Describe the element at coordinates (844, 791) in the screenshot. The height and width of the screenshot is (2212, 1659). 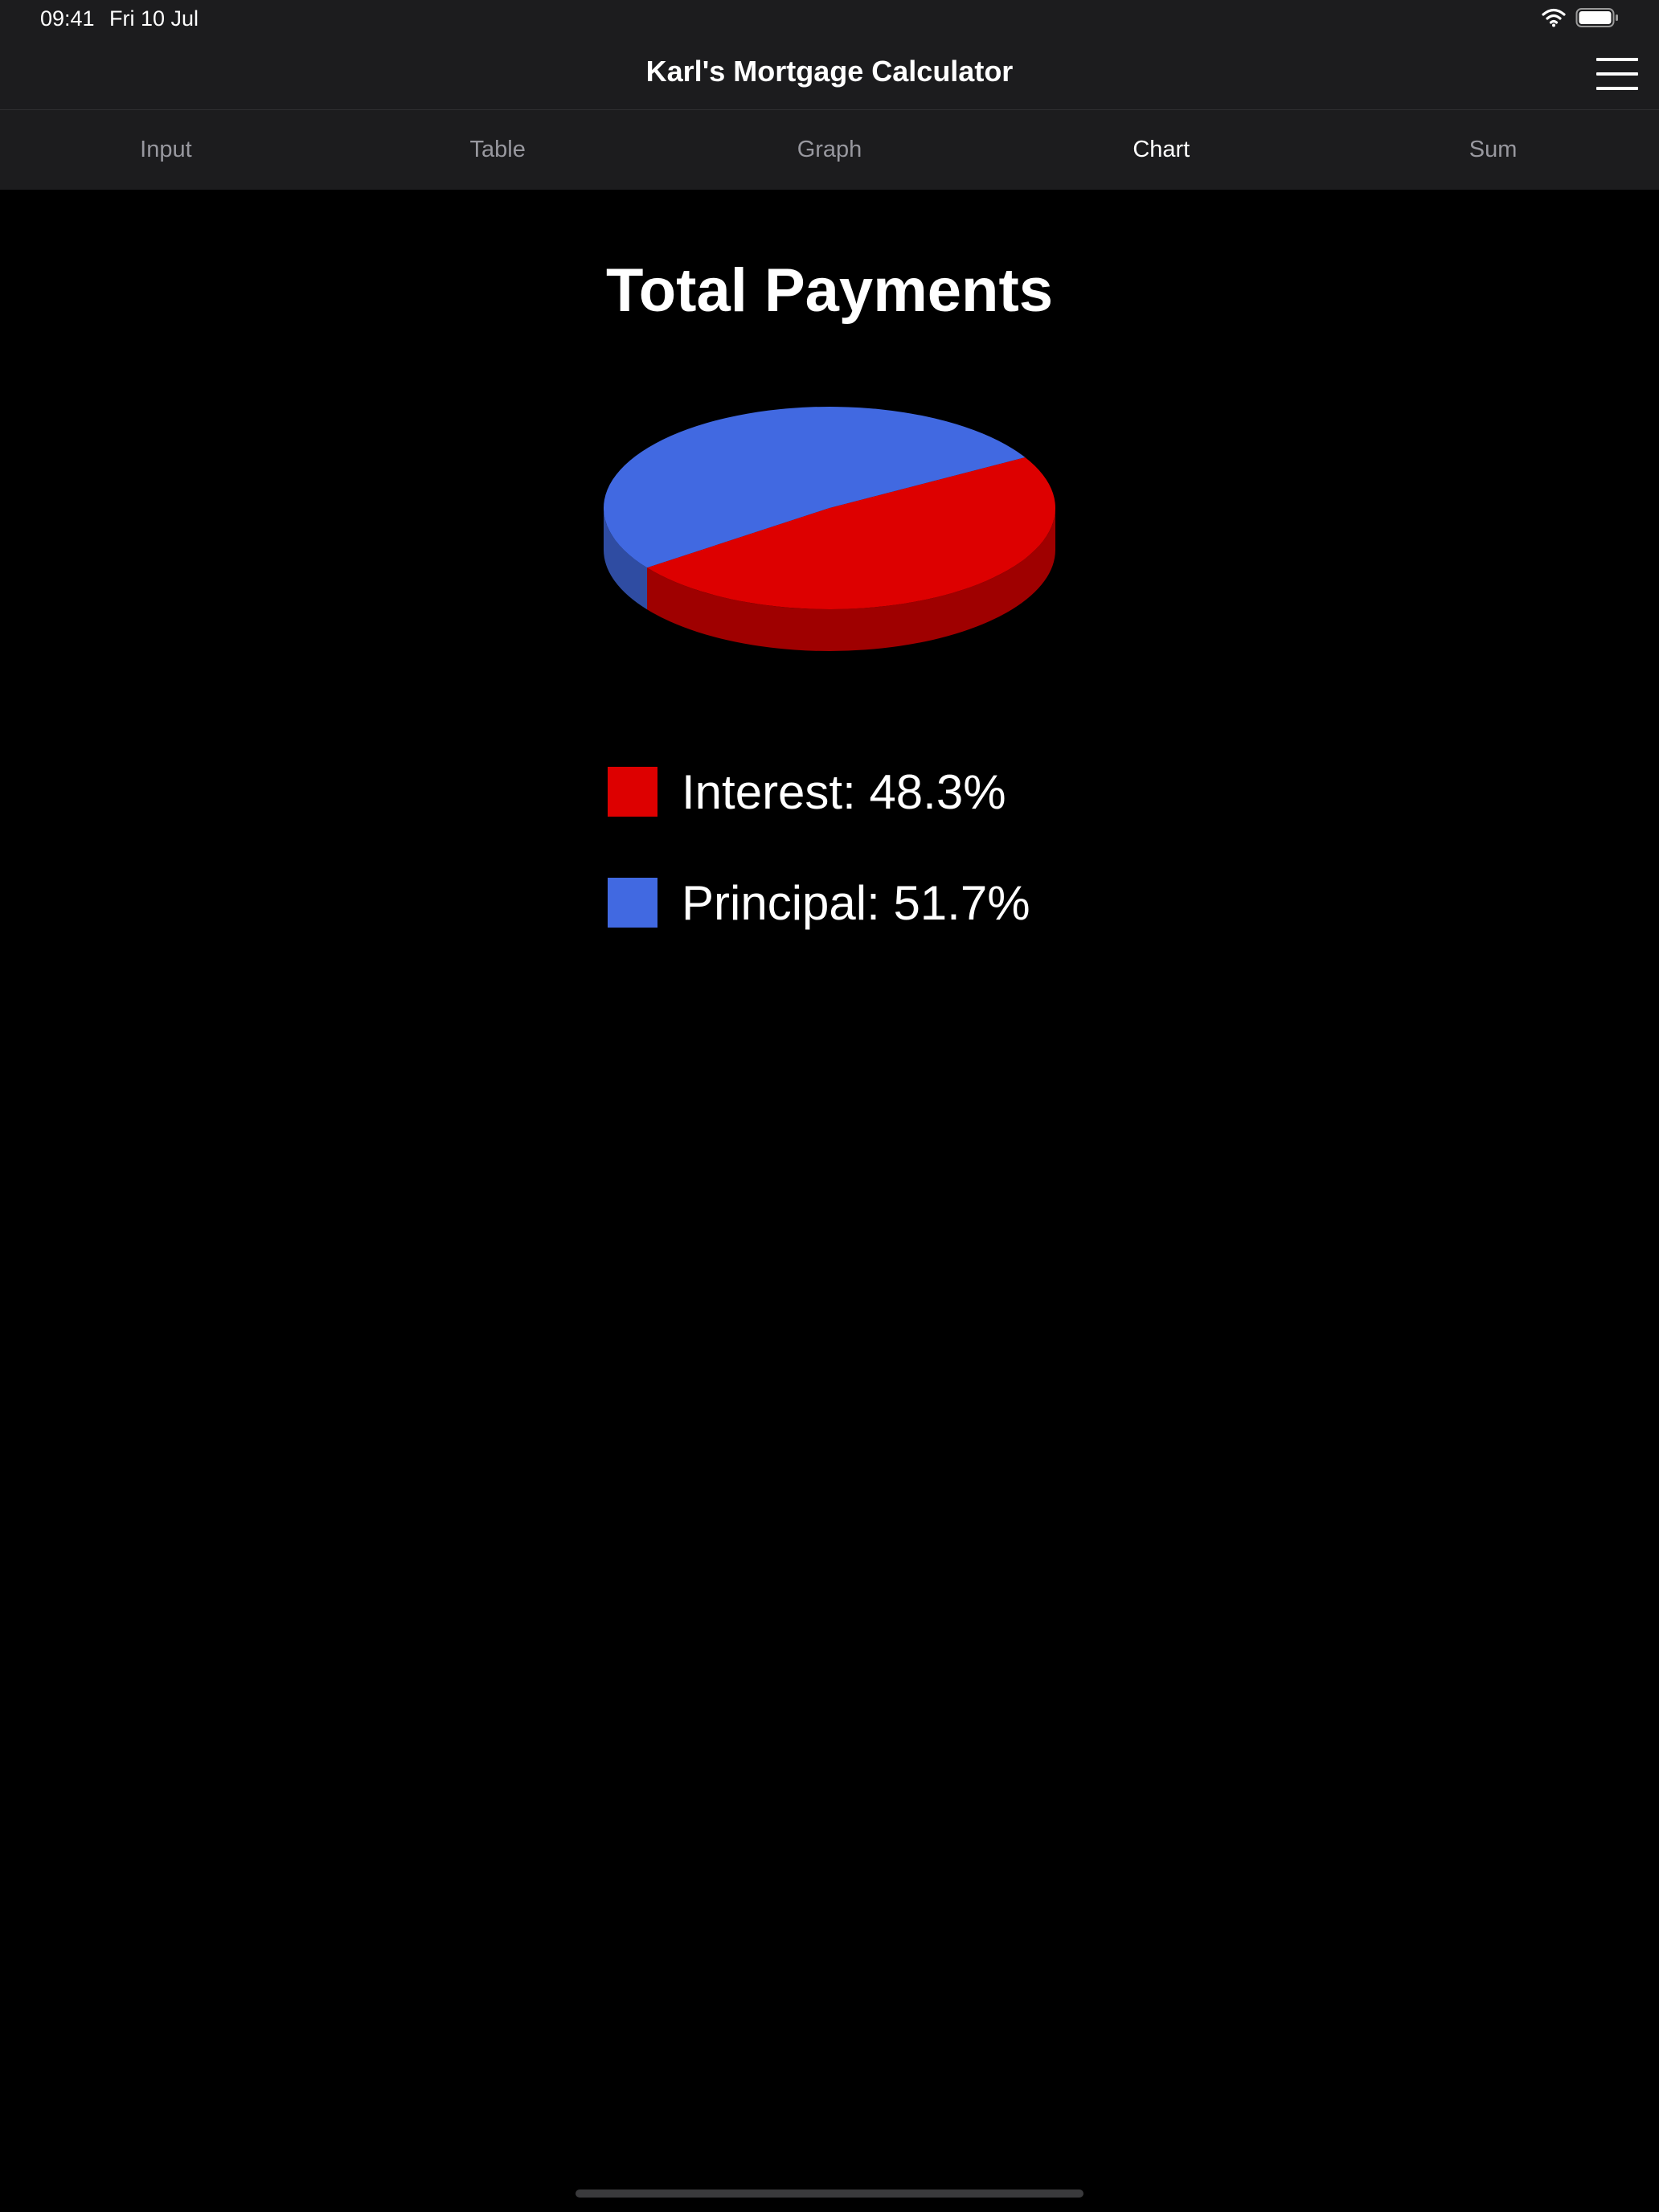
I see `legend-label-interest: Interest: 48.3%` at that location.